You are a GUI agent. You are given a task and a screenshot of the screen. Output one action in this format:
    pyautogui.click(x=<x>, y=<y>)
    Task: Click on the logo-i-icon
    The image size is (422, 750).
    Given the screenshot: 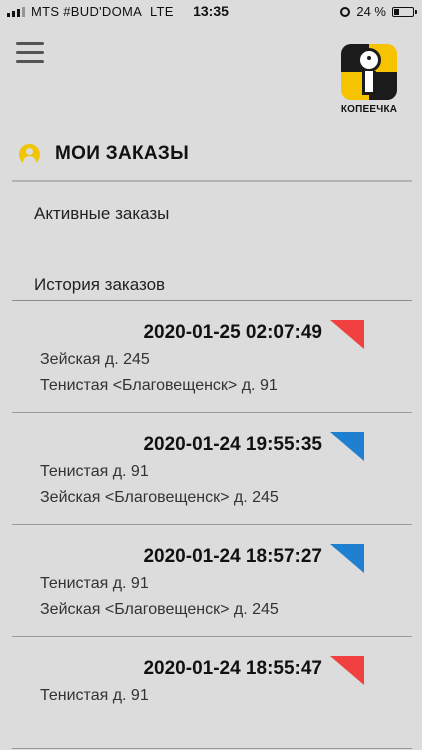 What is the action you would take?
    pyautogui.click(x=369, y=72)
    